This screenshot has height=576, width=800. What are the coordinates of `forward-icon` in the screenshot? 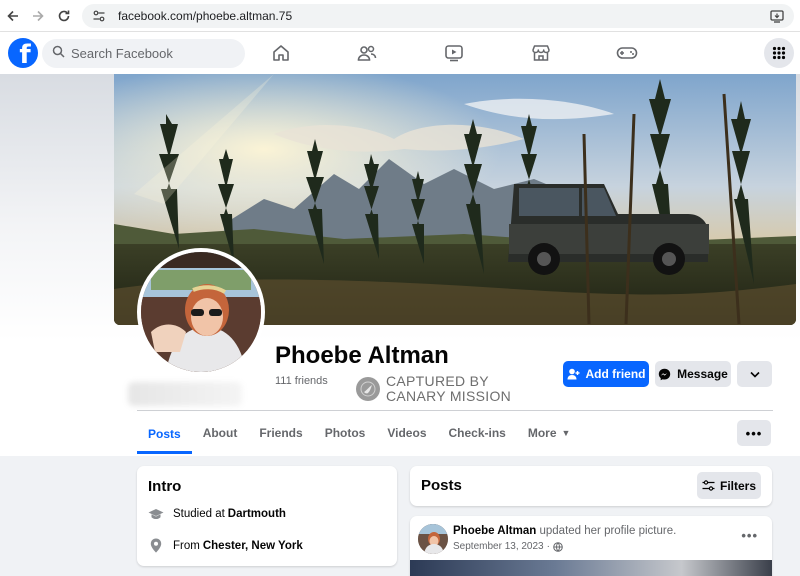 It's located at (38, 16).